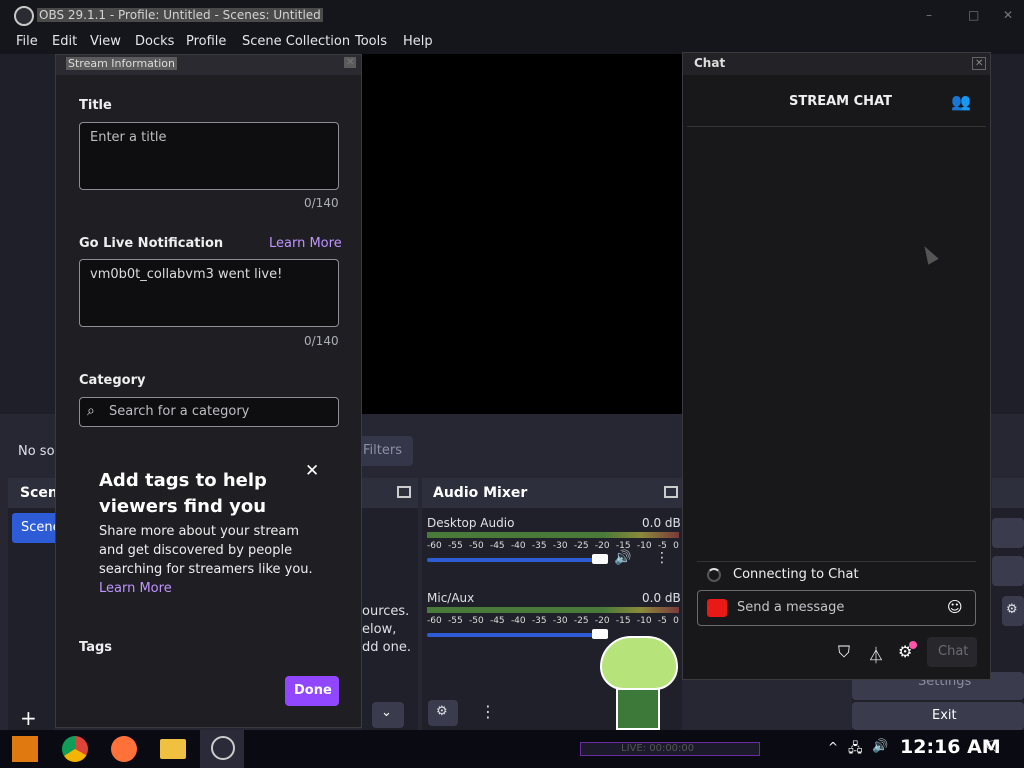 Image resolution: width=1024 pixels, height=768 pixels. Describe the element at coordinates (929, 254) in the screenshot. I see `cursor-icon` at that location.